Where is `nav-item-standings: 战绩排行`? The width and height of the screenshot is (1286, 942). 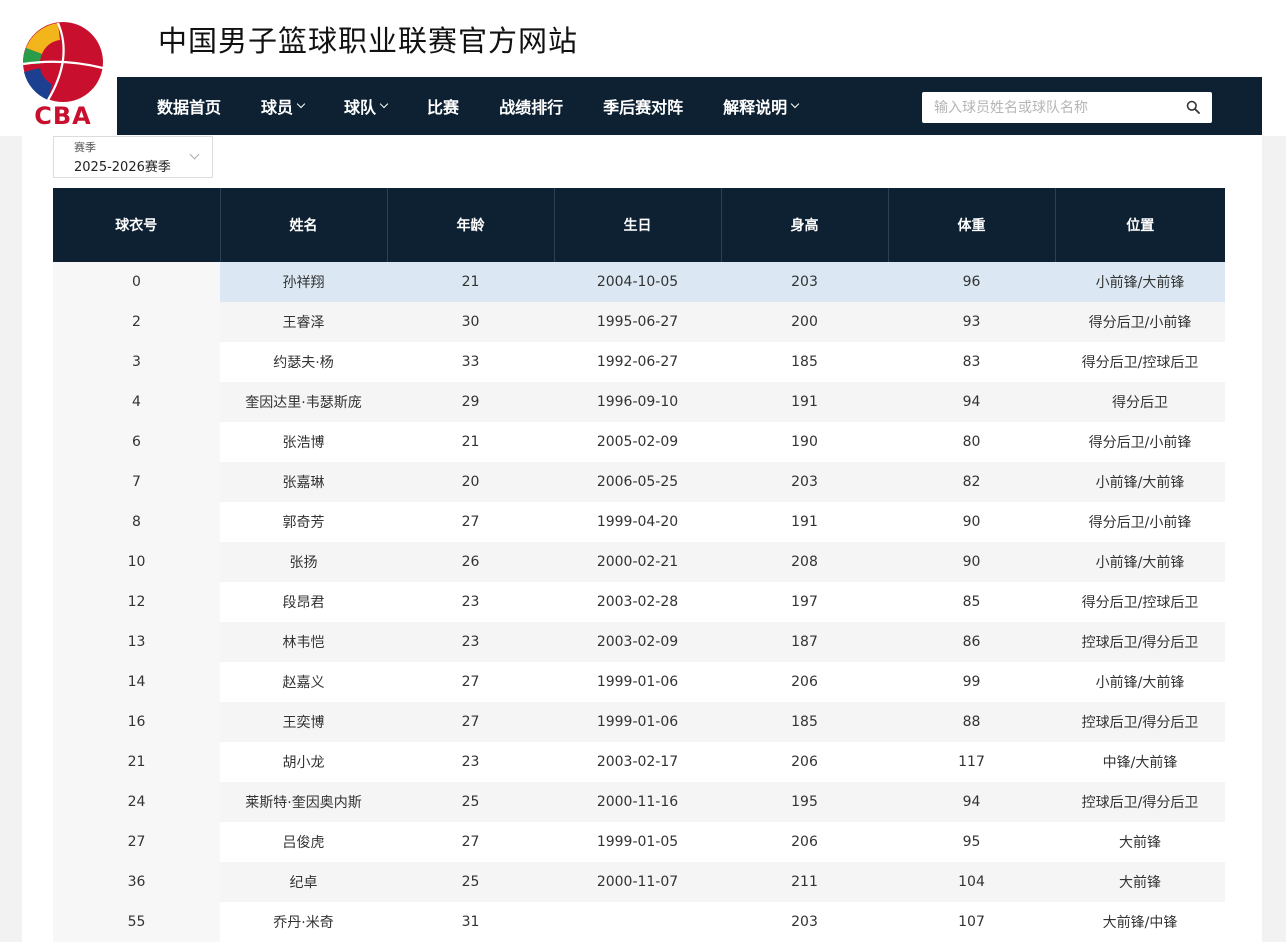
nav-item-standings: 战绩排行 is located at coordinates (531, 106).